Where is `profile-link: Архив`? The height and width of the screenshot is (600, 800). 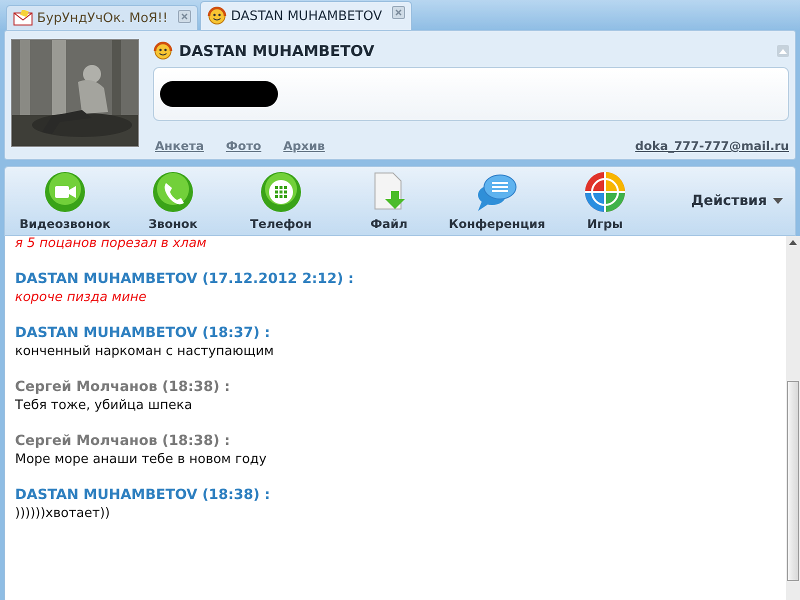 profile-link: Архив is located at coordinates (304, 146).